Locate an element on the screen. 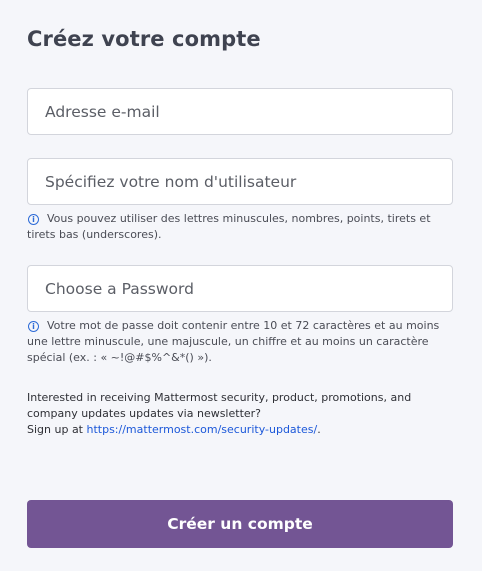 This screenshot has height=571, width=482. page-title: Créez votre compte is located at coordinates (144, 39).